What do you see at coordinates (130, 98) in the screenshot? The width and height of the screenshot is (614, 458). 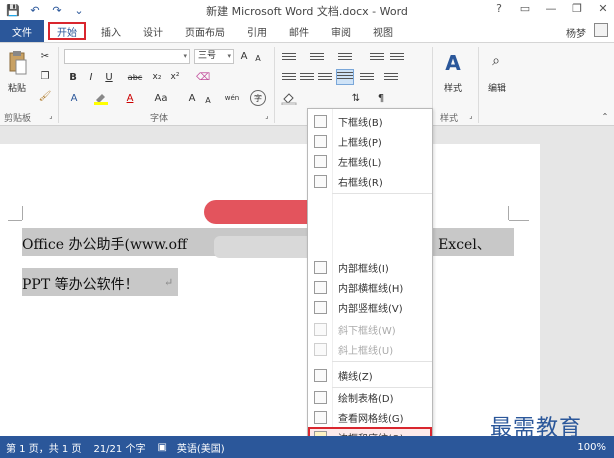 I see `font-color-button: A` at bounding box center [130, 98].